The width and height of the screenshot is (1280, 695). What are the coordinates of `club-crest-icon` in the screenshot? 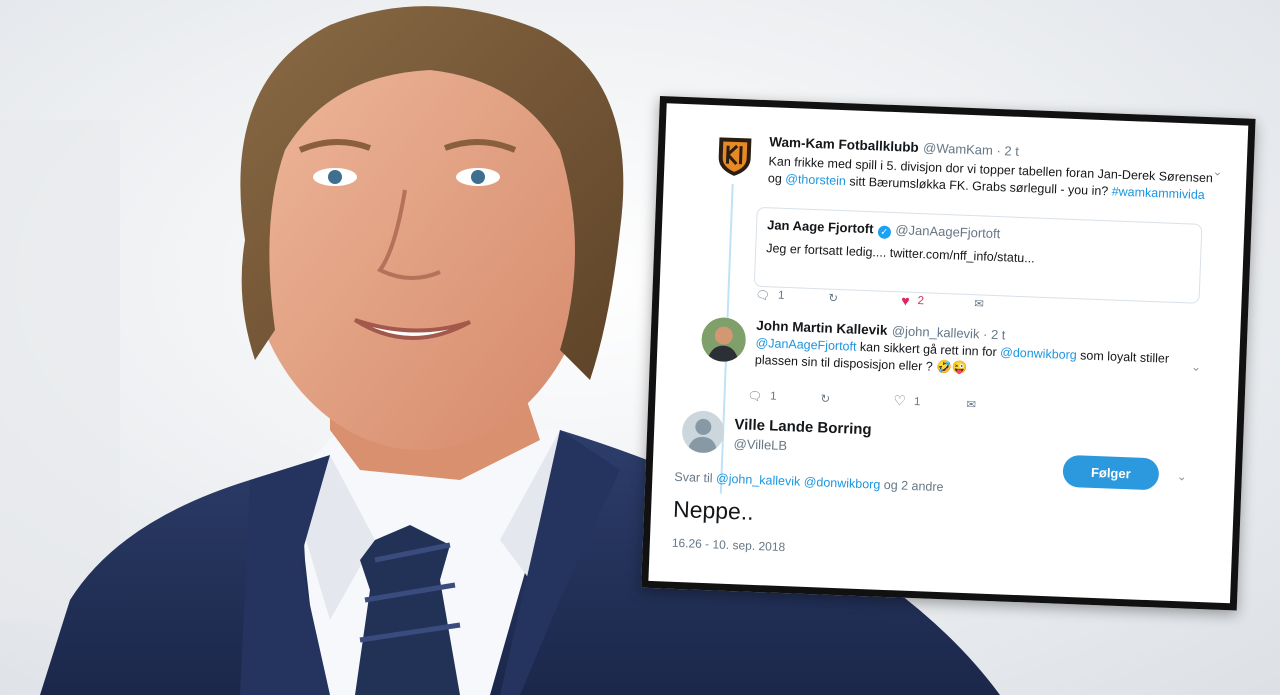 It's located at (735, 156).